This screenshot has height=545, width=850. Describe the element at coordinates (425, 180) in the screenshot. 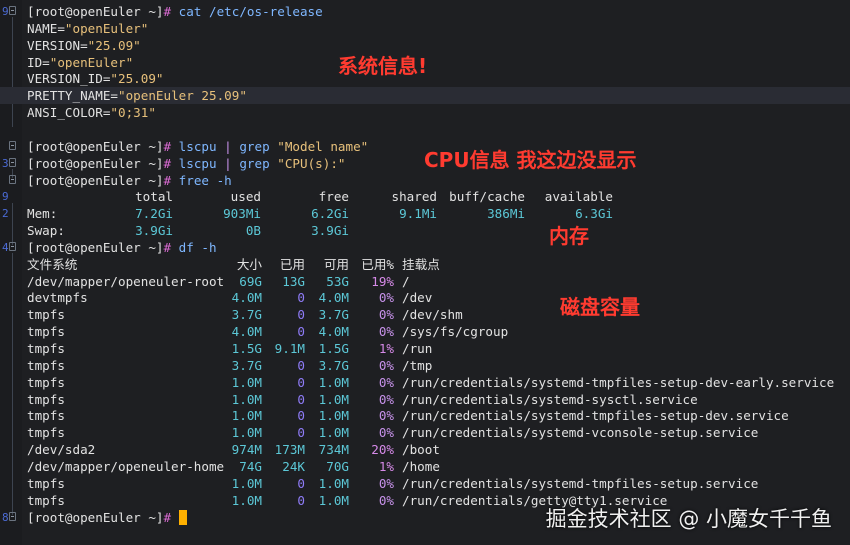

I see `command-line-free: [root@openEuler ~]# free -h` at that location.